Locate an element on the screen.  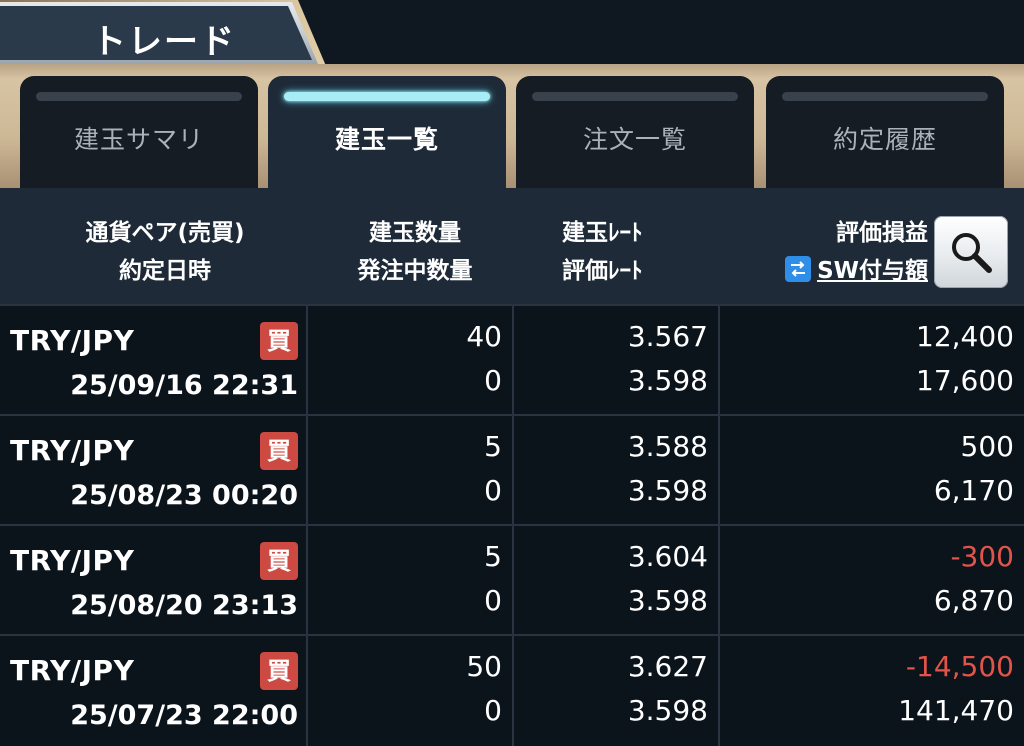
swap-arrows-icon is located at coordinates (798, 269).